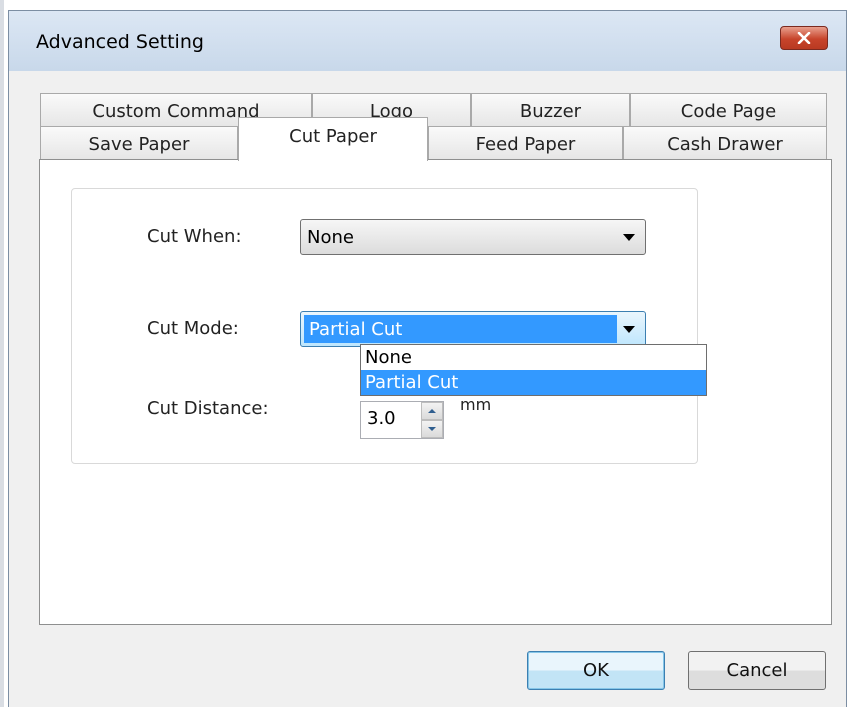 This screenshot has width=847, height=707. I want to click on dropdown-option-none: None, so click(533, 357).